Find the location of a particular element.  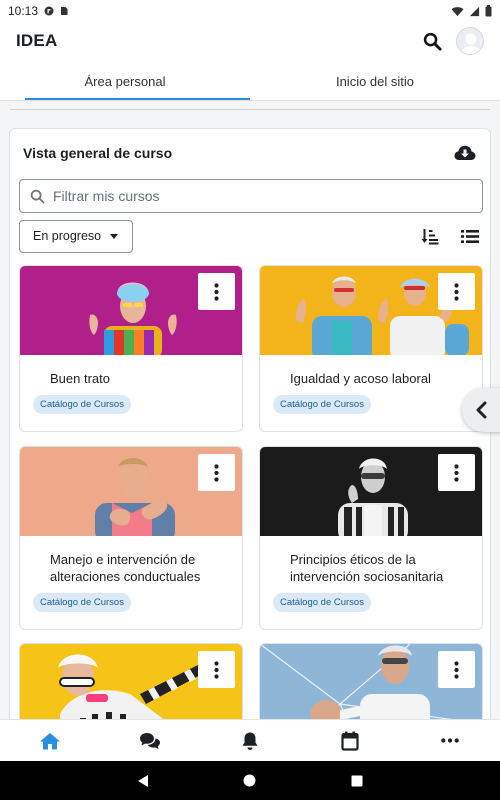

wifi-icon is located at coordinates (457, 11).